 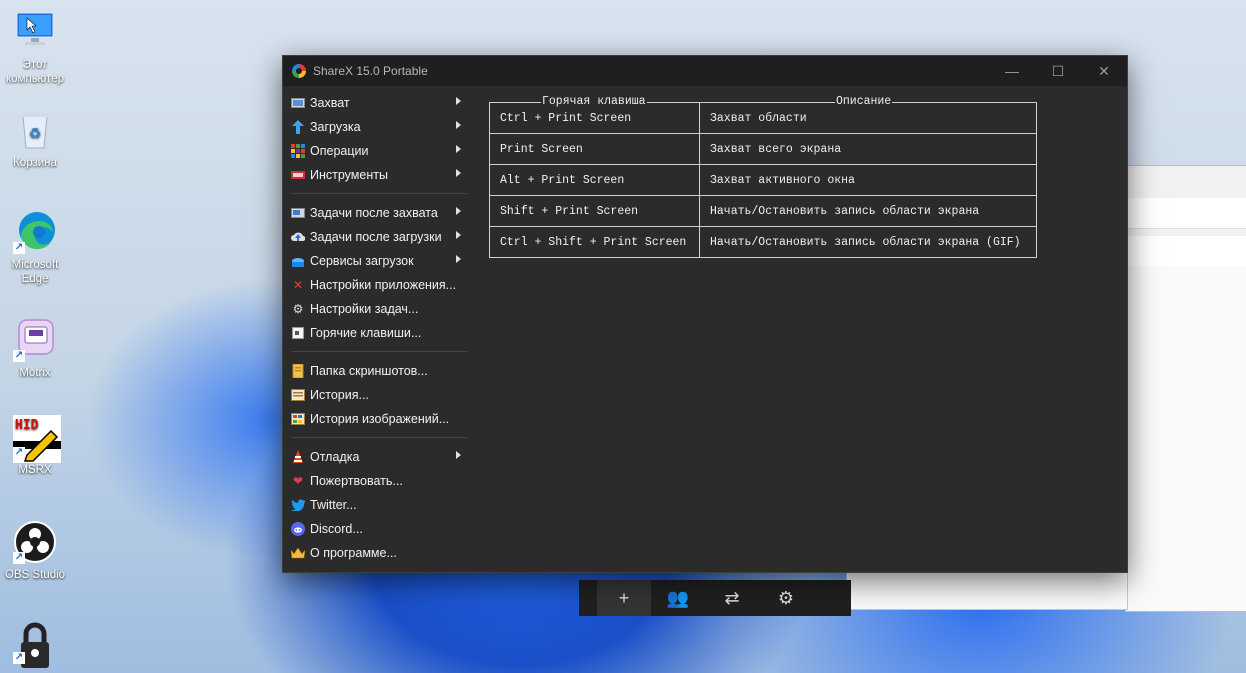 I want to click on desktop-icon-label: MSRX, so click(x=35, y=470).